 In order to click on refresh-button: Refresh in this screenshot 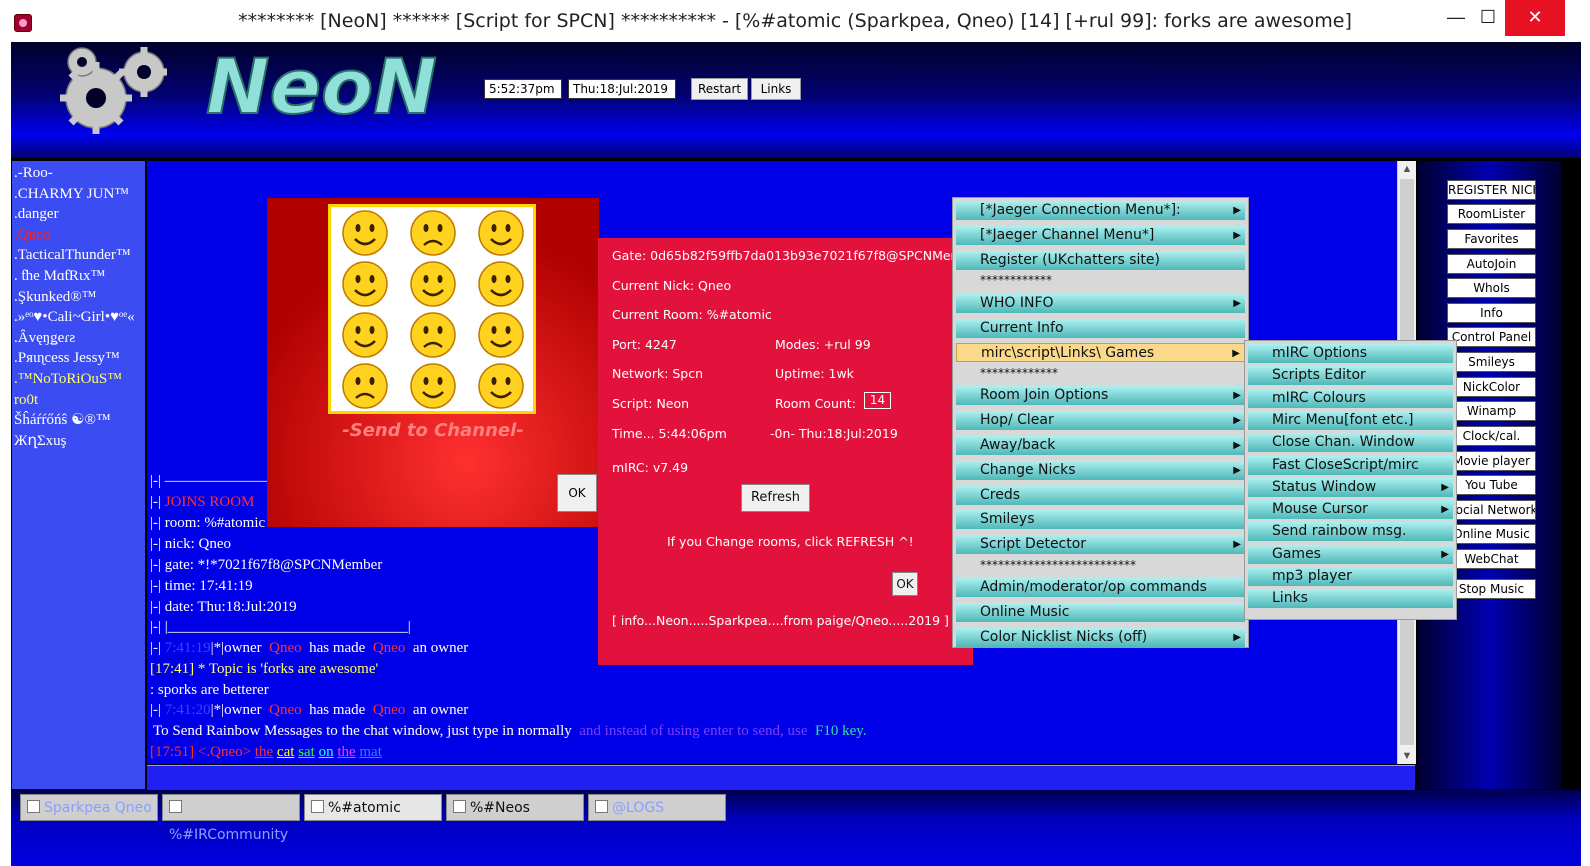, I will do `click(775, 498)`.